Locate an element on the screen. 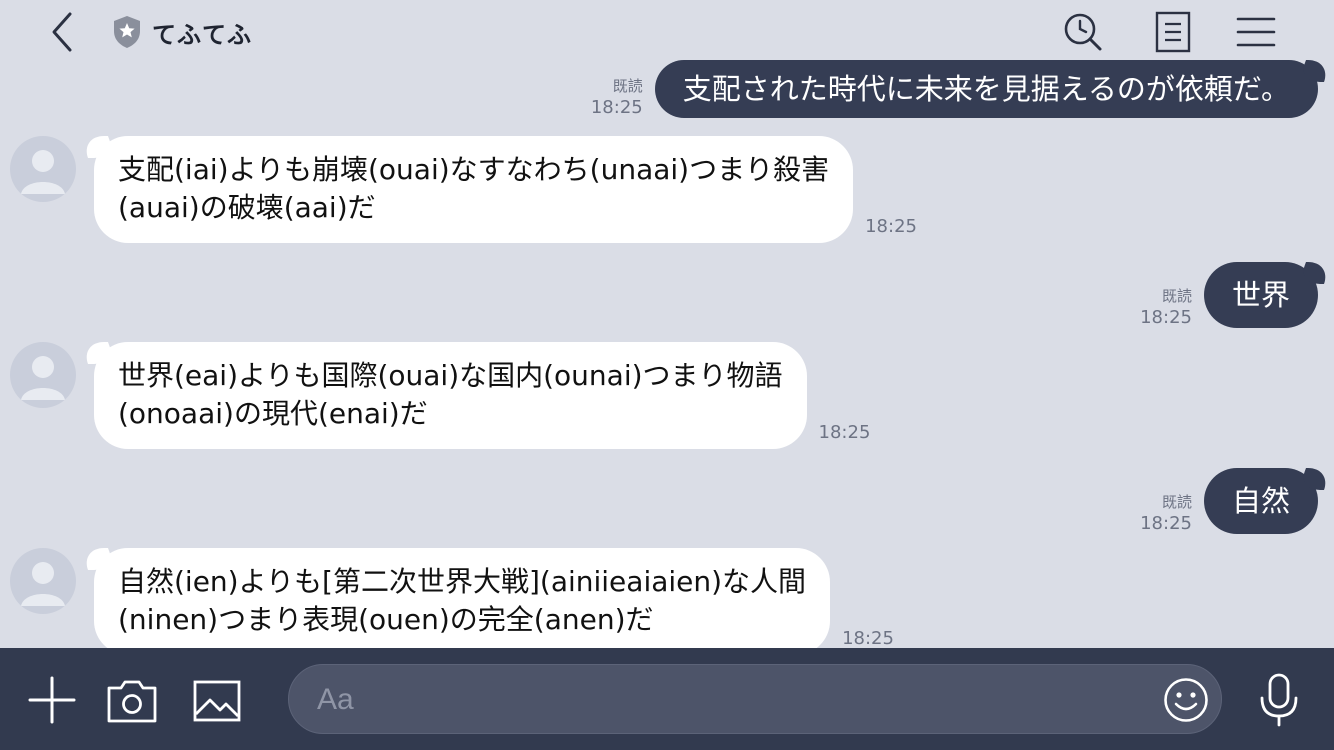  message-bubble: 世界 is located at coordinates (1260, 295).